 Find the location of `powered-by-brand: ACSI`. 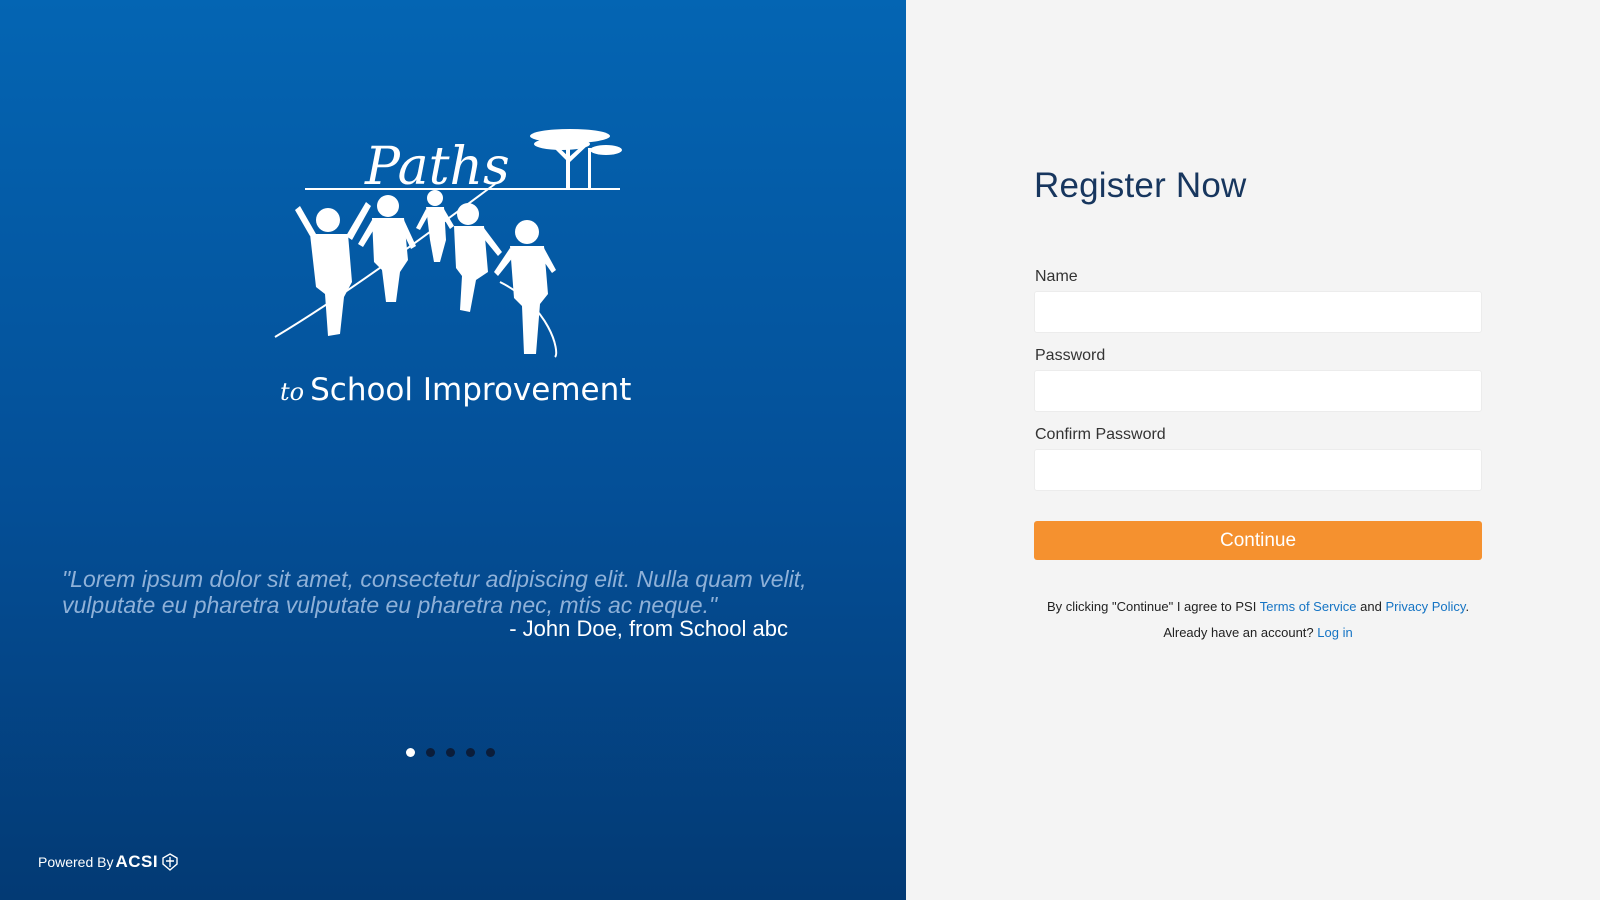

powered-by-brand: ACSI is located at coordinates (137, 861).